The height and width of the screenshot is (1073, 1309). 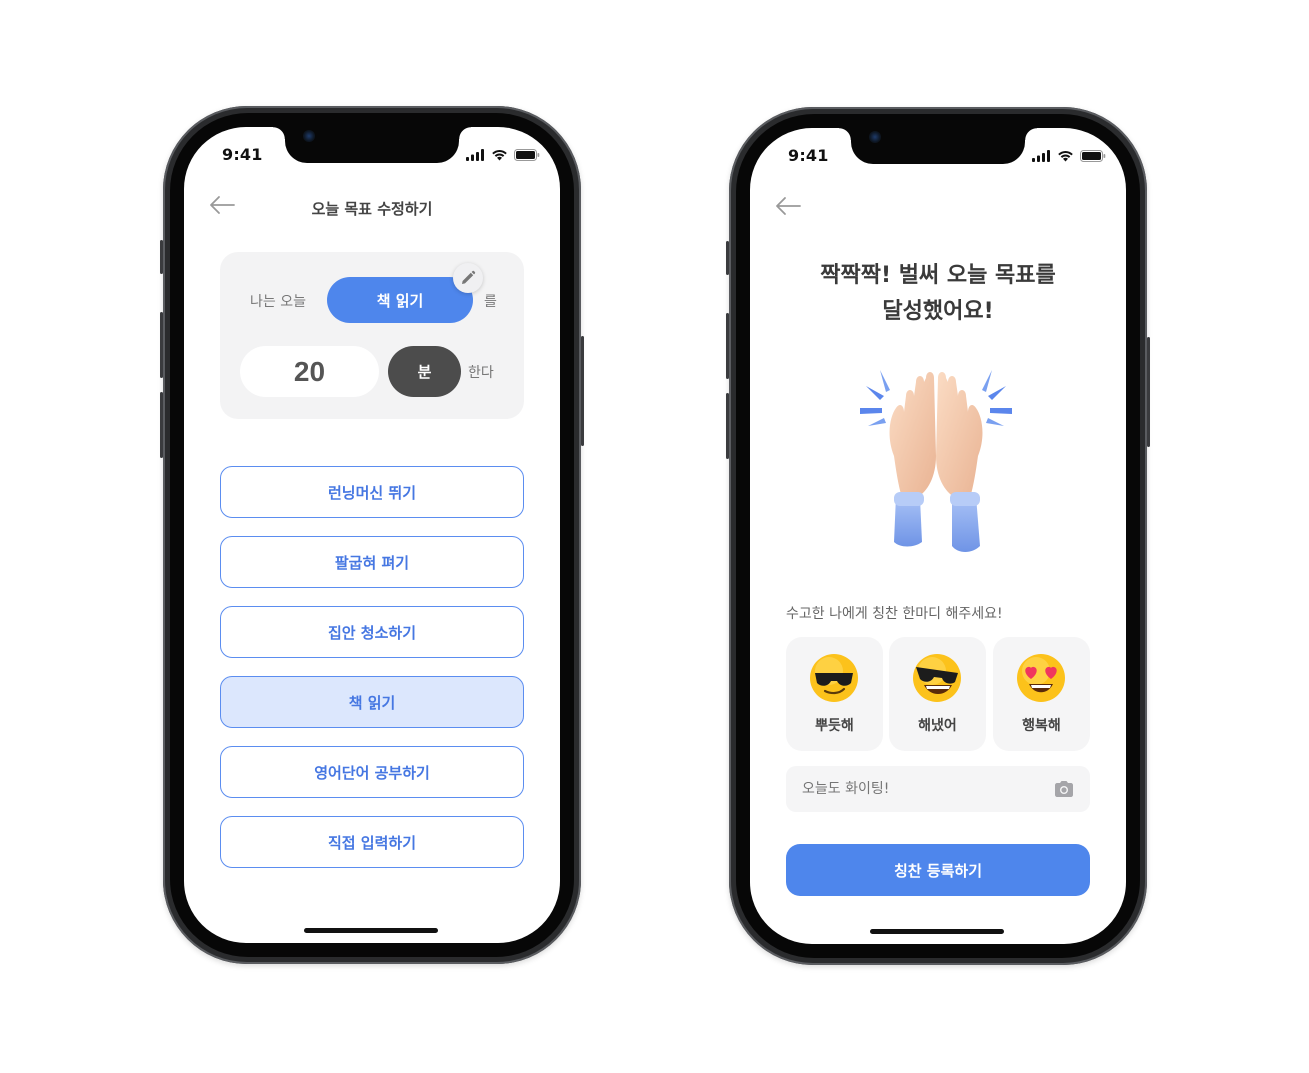 I want to click on goal-card: 나는 오늘 책 읽기 를 분 한다, so click(x=372, y=335).